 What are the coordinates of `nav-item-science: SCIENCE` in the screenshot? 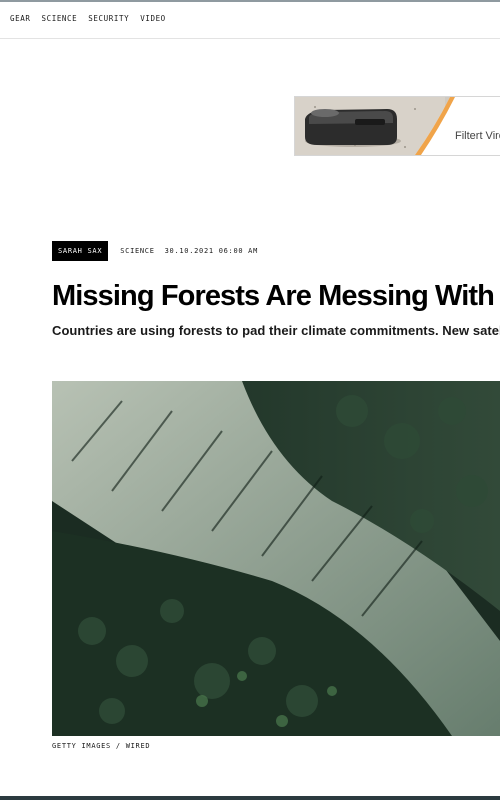 It's located at (59, 18).